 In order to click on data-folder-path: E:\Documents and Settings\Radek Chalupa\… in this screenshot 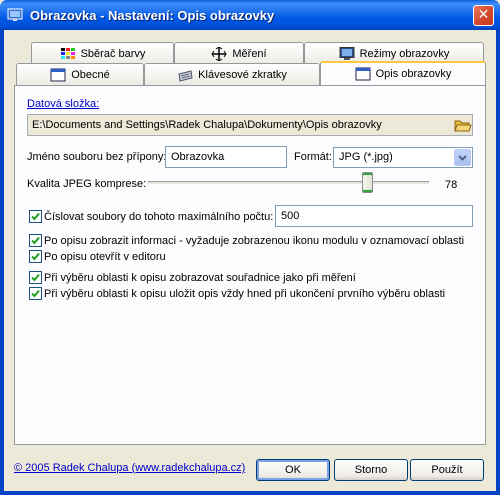, I will do `click(250, 125)`.